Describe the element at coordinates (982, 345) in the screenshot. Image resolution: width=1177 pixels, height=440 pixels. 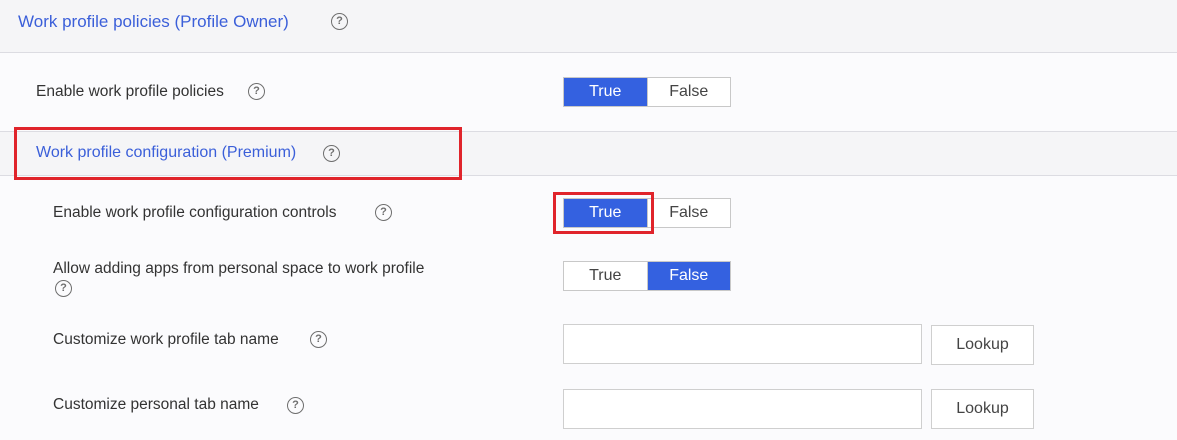
I see `work-tab-name-lookup-button: Lookup` at that location.